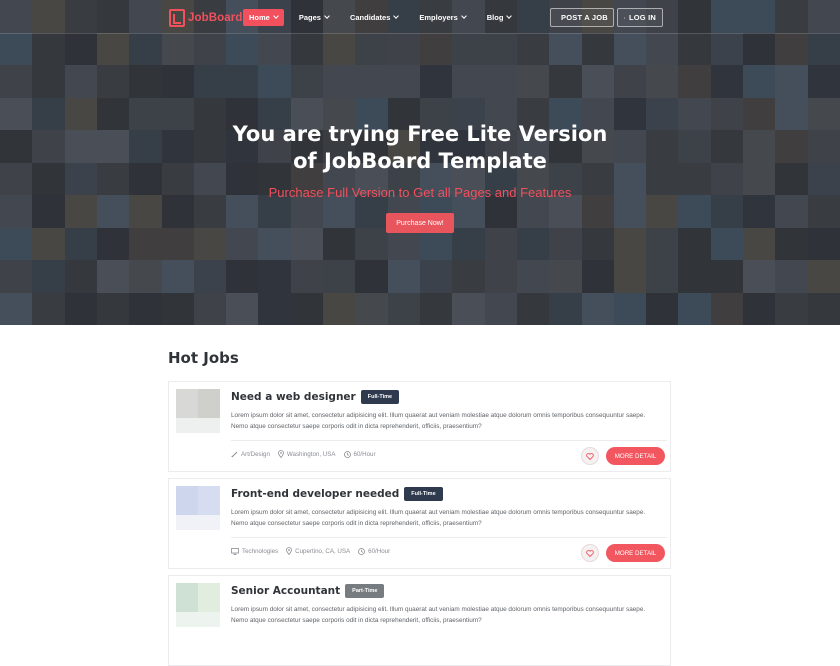 This screenshot has height=666, width=840. Describe the element at coordinates (285, 591) in the screenshot. I see `job-title: Senior Accountant` at that location.